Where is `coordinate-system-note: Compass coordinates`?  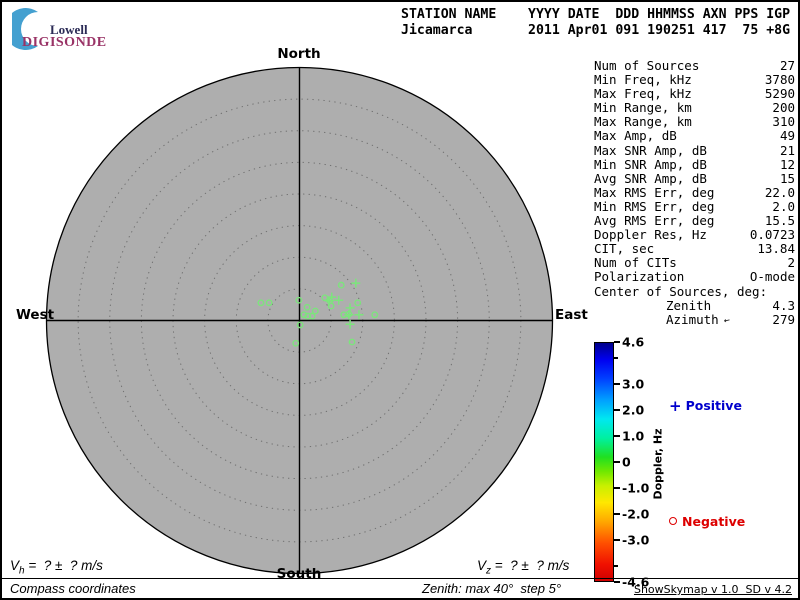 coordinate-system-note: Compass coordinates is located at coordinates (73, 588).